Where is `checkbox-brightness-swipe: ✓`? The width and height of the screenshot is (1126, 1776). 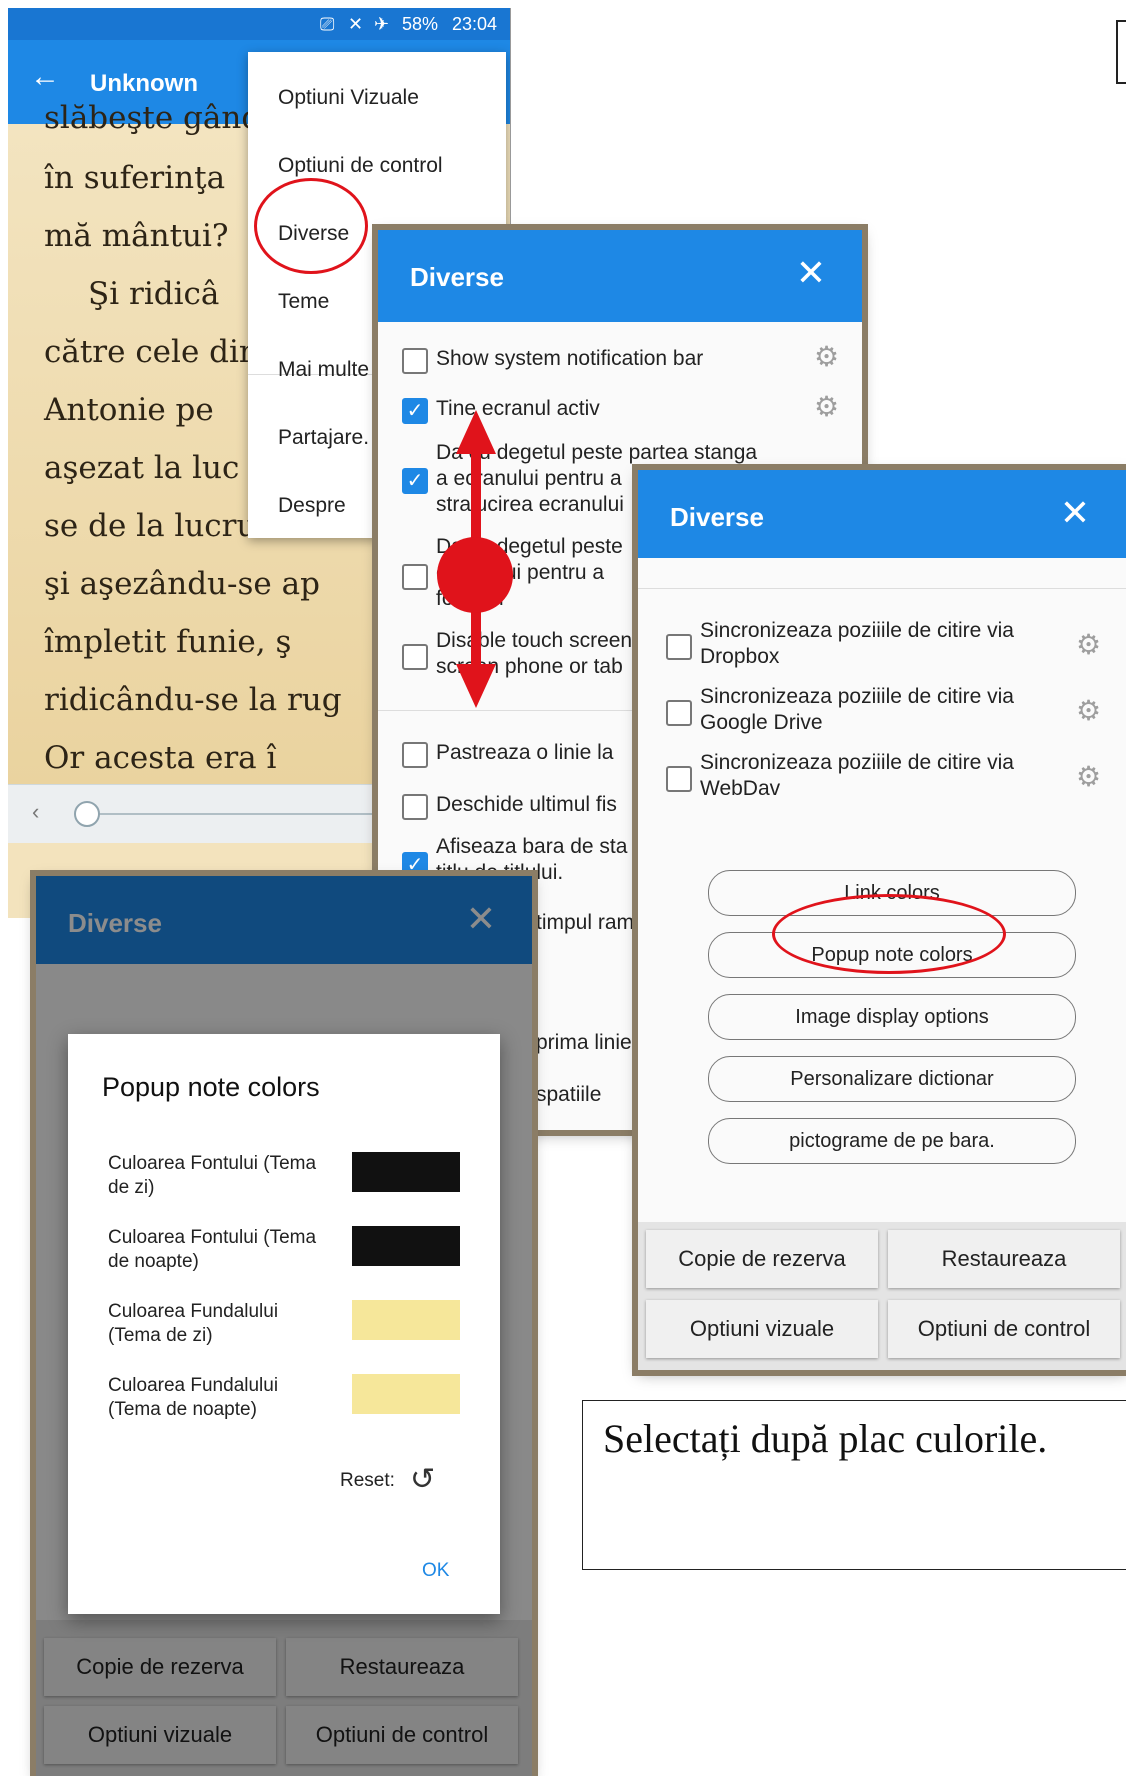
checkbox-brightness-swipe: ✓ is located at coordinates (415, 481).